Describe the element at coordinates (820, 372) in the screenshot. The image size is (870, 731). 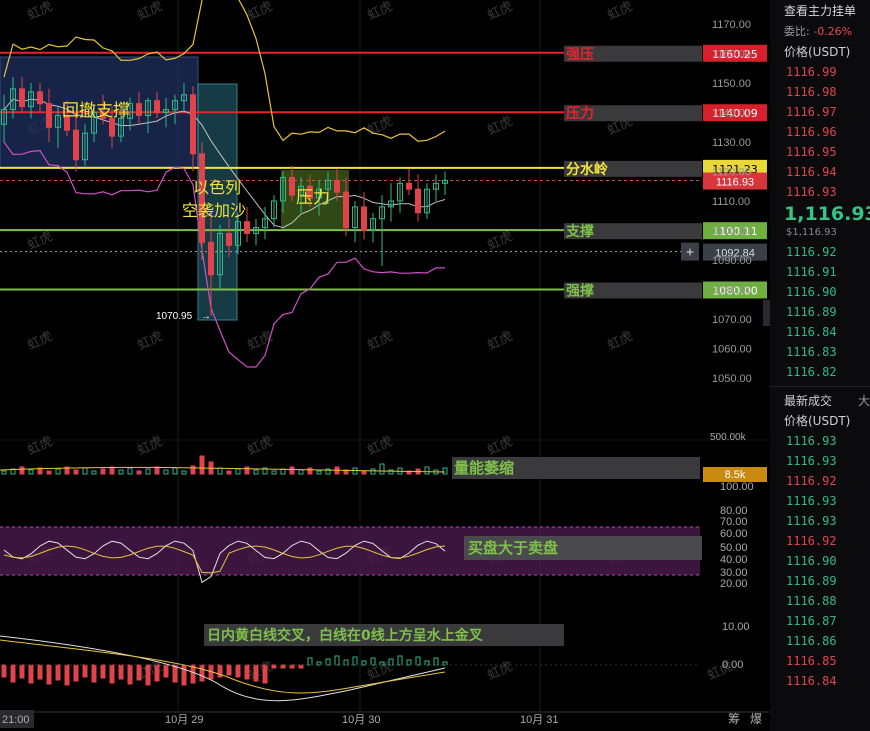
I see `bid-price: 1116.82` at that location.